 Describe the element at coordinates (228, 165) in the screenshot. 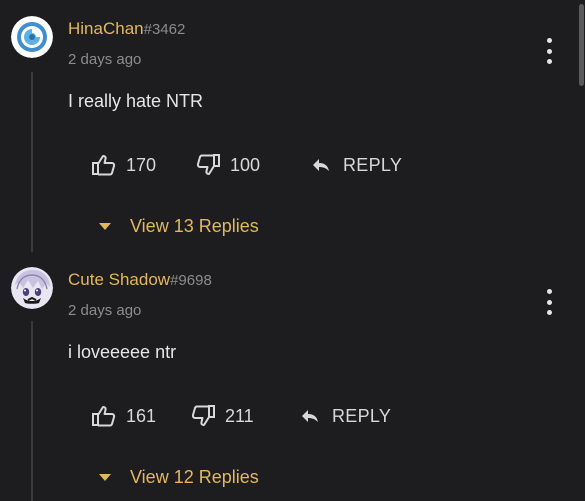

I see `dislike-button: 100` at that location.